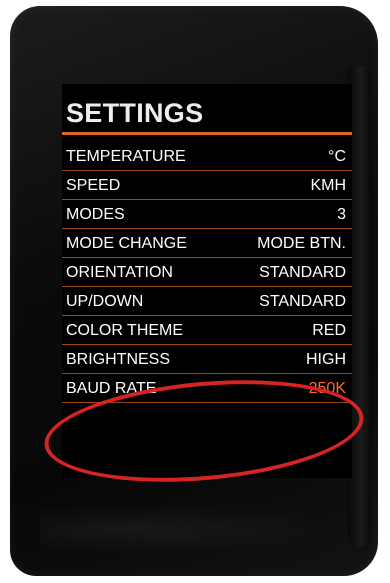 This screenshot has height=583, width=390. What do you see at coordinates (126, 156) in the screenshot?
I see `settings-row-label: TEMPERATURE` at bounding box center [126, 156].